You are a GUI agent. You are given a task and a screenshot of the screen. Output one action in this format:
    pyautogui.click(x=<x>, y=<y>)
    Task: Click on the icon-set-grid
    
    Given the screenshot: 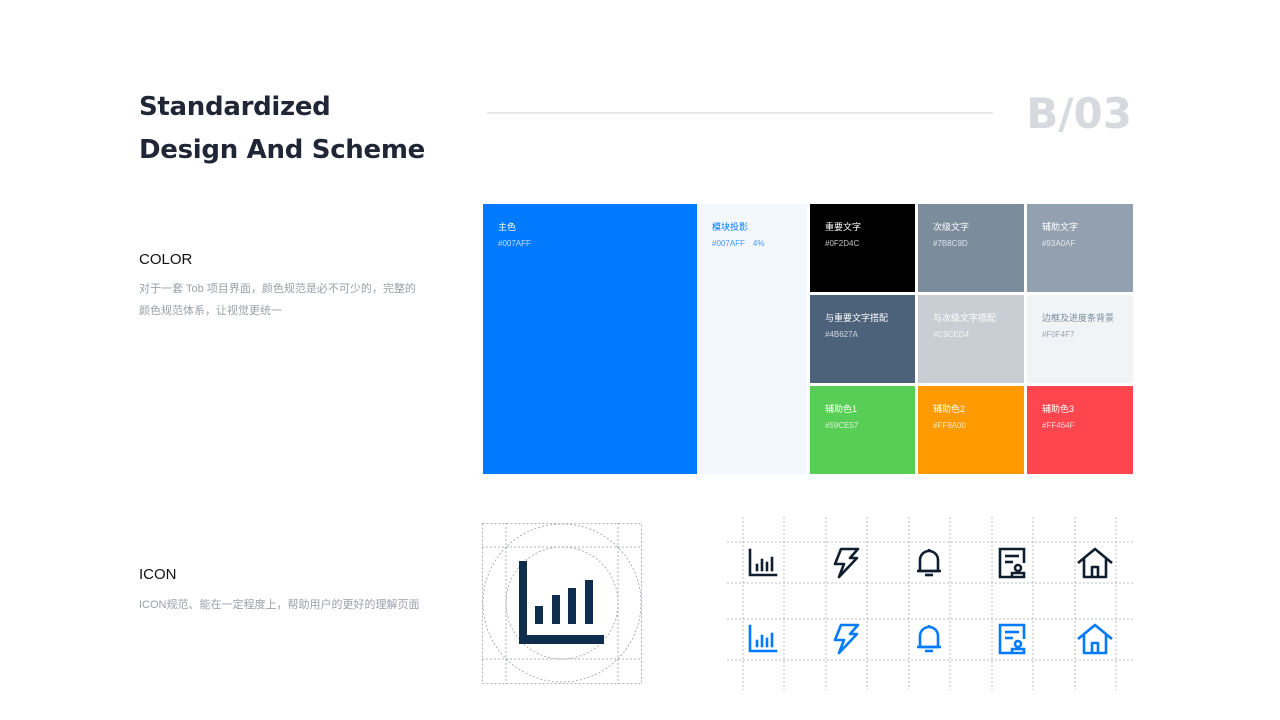 What is the action you would take?
    pyautogui.click(x=930, y=603)
    